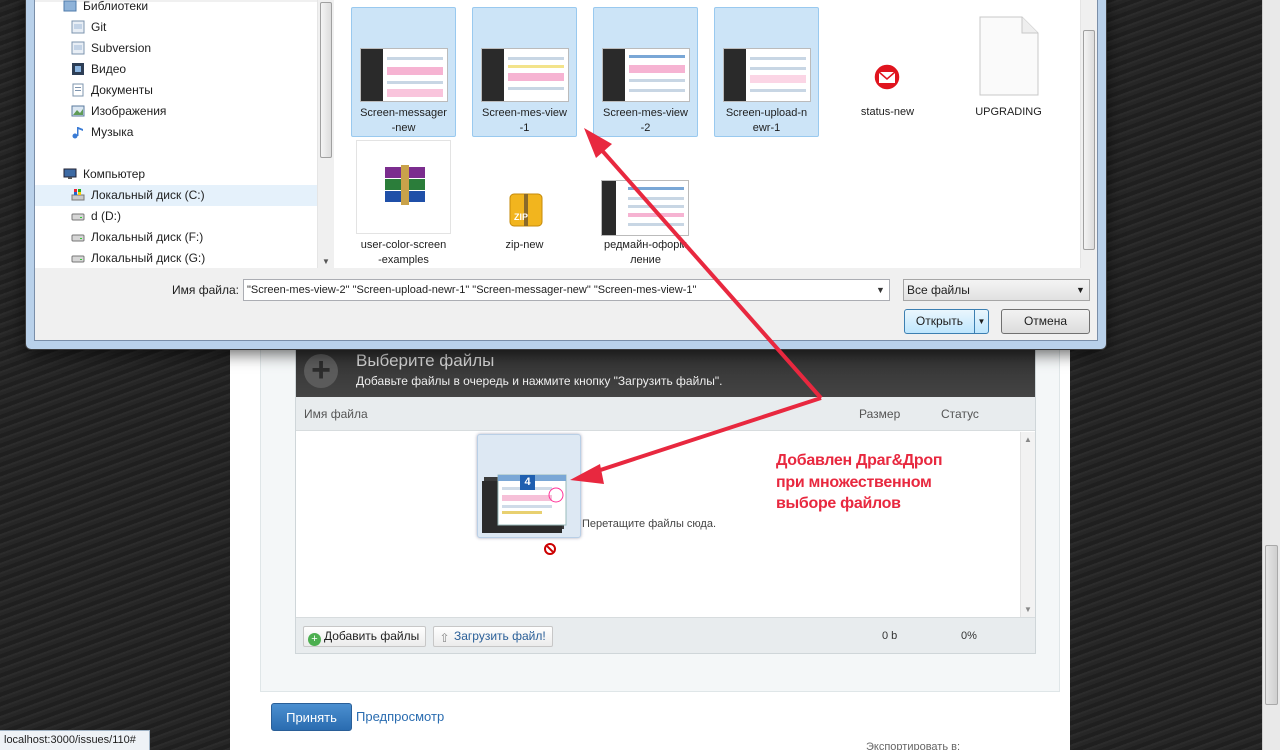  What do you see at coordinates (1271, 625) in the screenshot?
I see `page-scroll-thumb` at bounding box center [1271, 625].